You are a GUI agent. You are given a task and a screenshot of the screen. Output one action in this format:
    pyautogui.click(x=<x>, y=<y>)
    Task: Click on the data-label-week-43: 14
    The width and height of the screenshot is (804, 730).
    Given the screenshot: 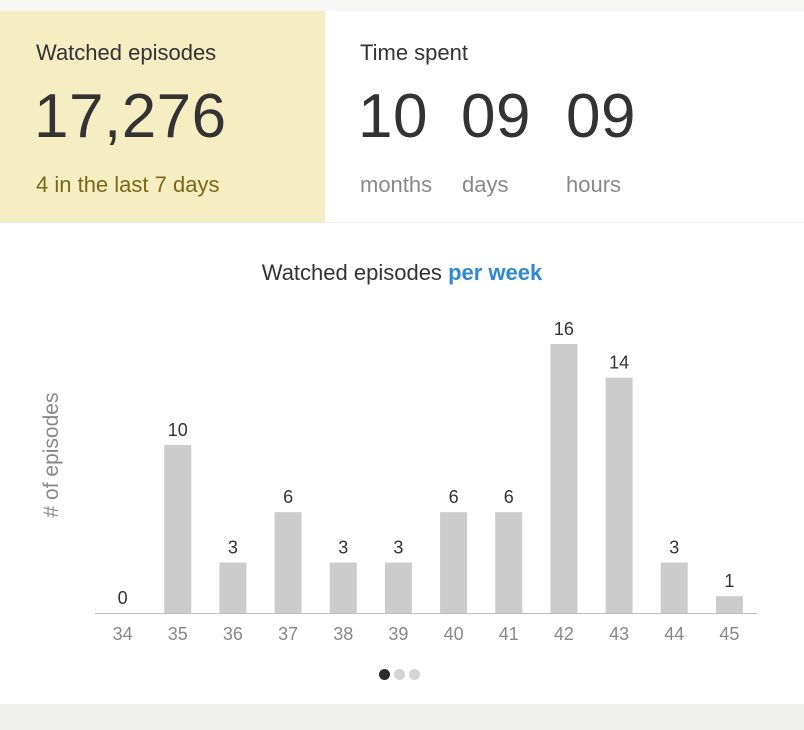 What is the action you would take?
    pyautogui.click(x=619, y=363)
    